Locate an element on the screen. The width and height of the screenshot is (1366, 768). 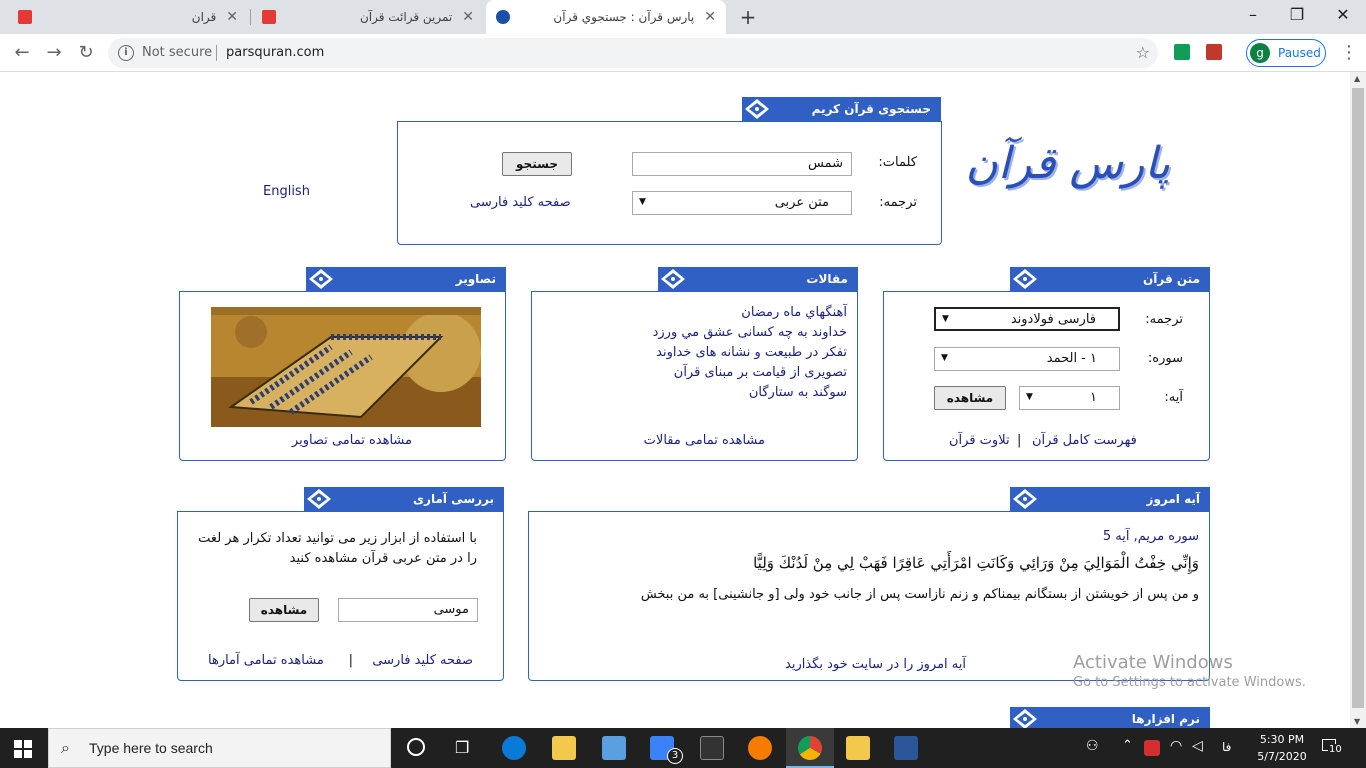
forward-button: → is located at coordinates (54, 53).